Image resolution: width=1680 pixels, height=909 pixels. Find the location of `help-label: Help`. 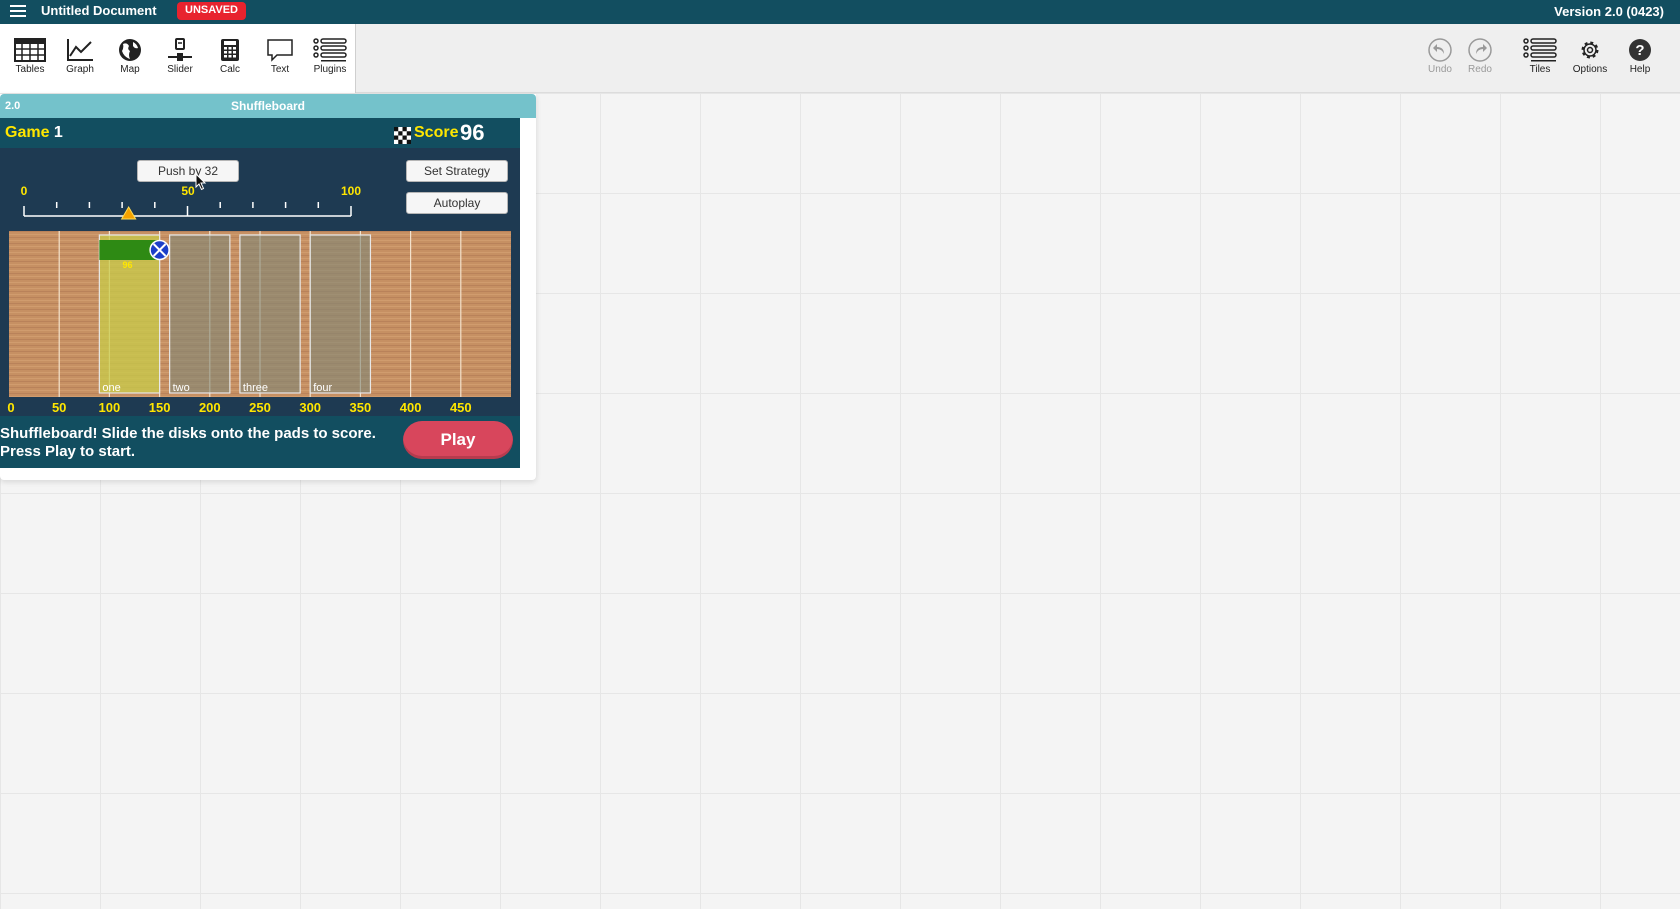

help-label: Help is located at coordinates (1640, 69).